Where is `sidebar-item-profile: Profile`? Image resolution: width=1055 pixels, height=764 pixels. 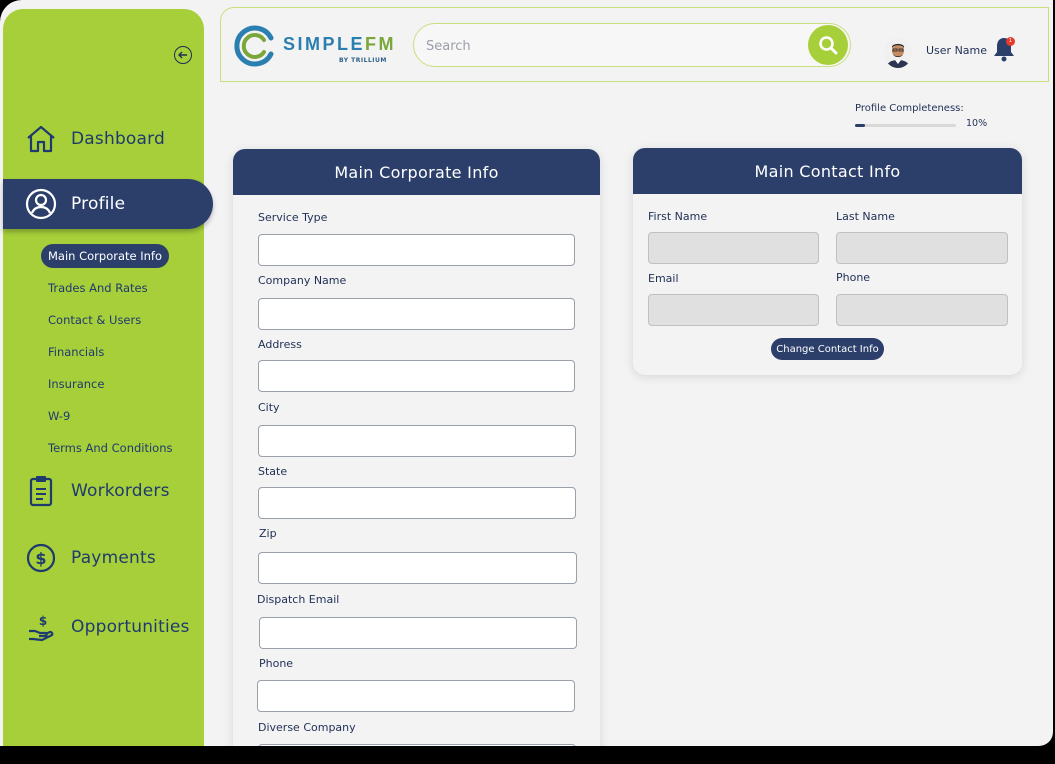 sidebar-item-profile: Profile is located at coordinates (108, 204).